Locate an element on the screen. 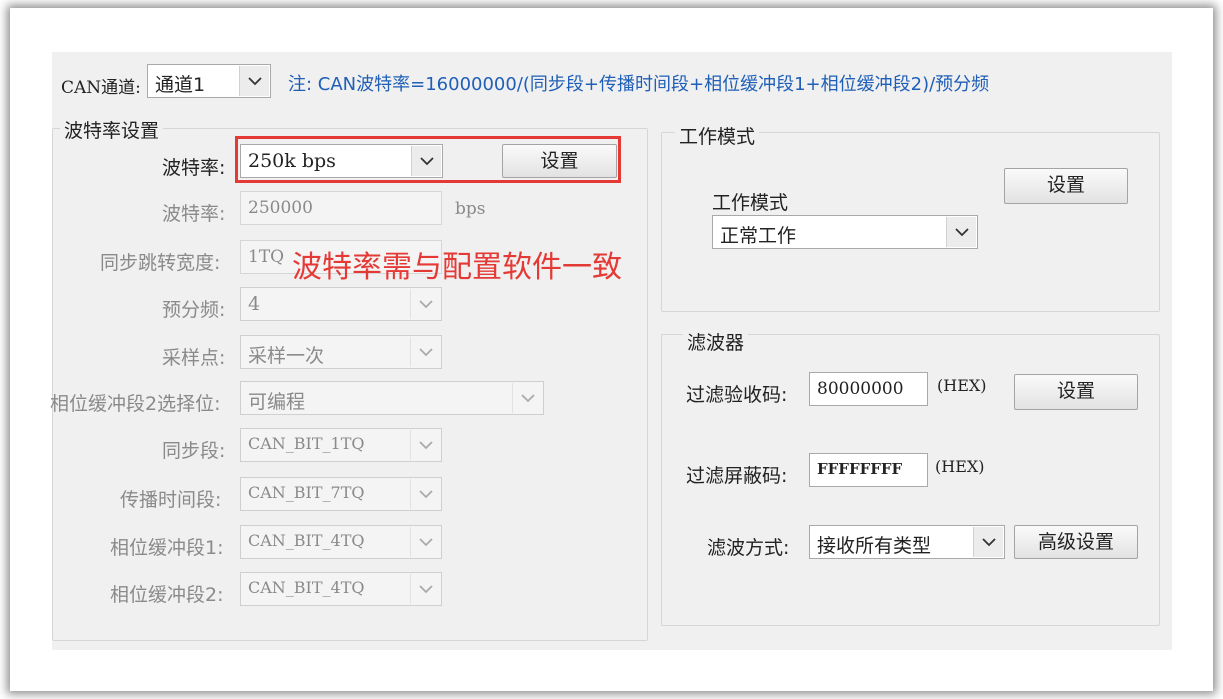  sample-point-select: 采样一次 is located at coordinates (341, 352).